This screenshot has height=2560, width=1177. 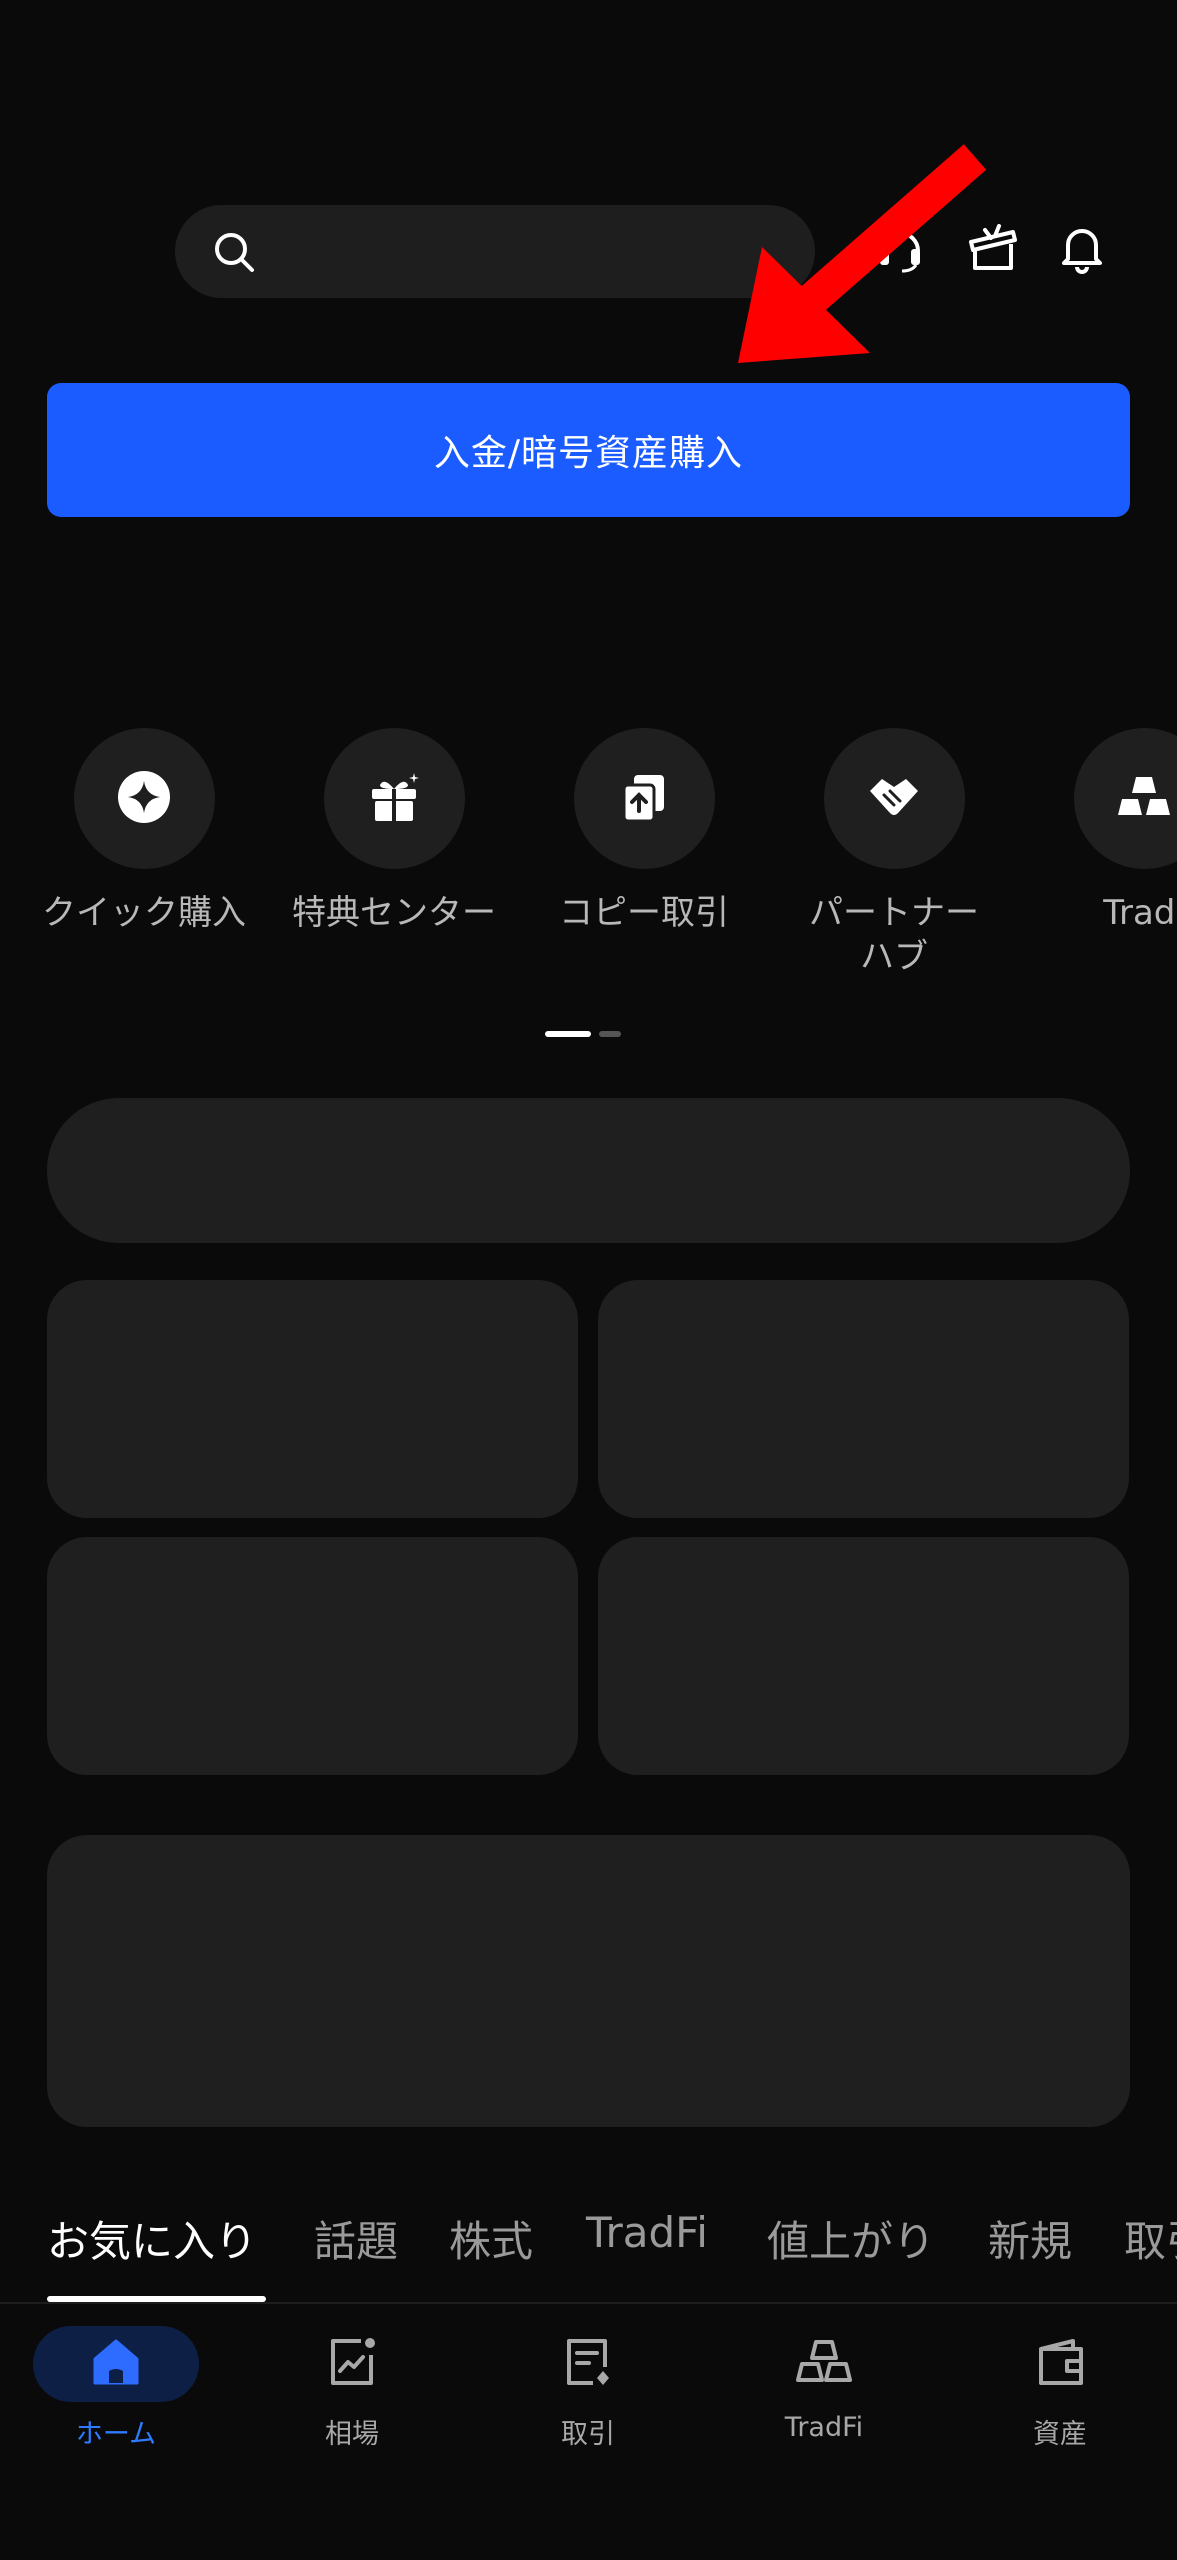 What do you see at coordinates (644, 799) in the screenshot?
I see `copy-trade-icon` at bounding box center [644, 799].